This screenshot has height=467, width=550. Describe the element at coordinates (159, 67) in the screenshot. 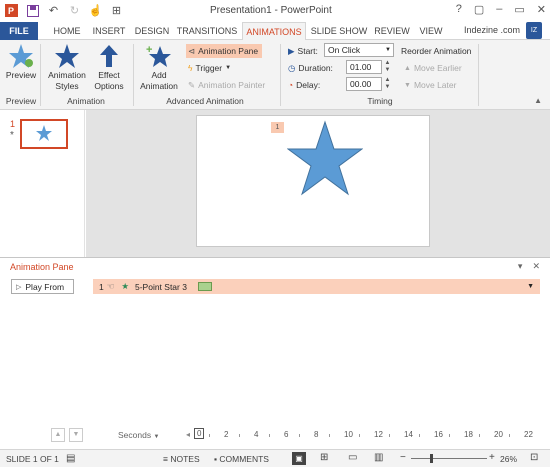

I see `add-animation-button: + Add Animation` at that location.